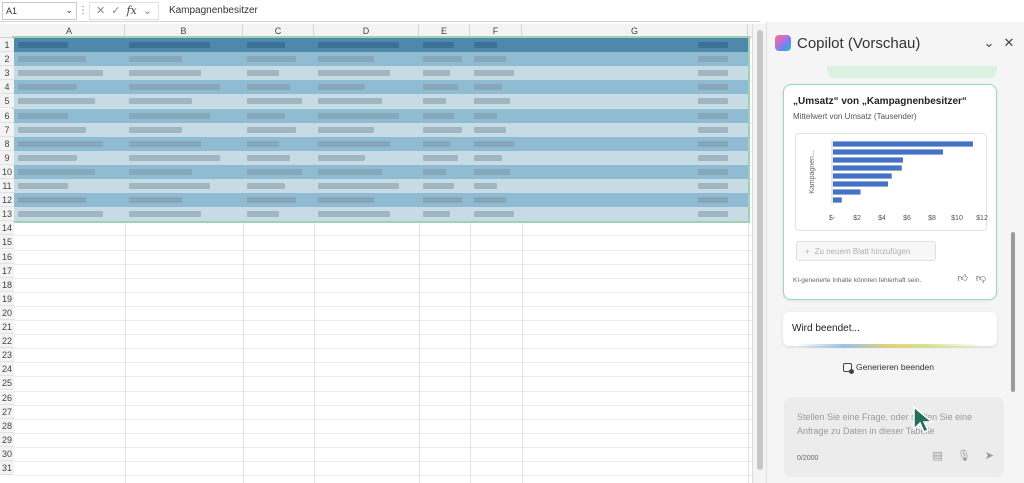 The width and height of the screenshot is (1024, 483). I want to click on row-header: 2, so click(7, 59).